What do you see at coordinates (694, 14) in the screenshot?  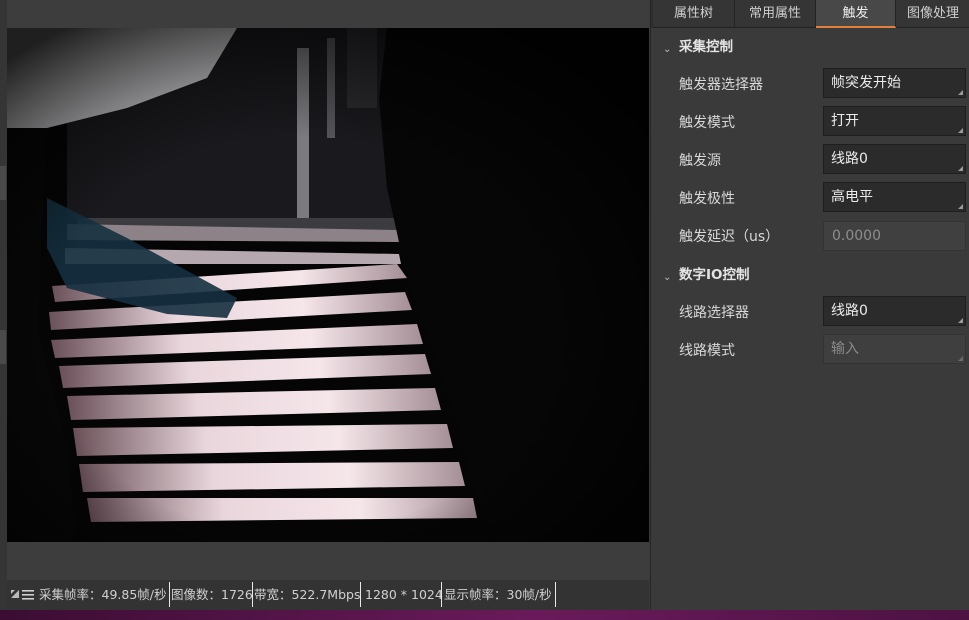 I see `tab-property-tree: 属性树` at bounding box center [694, 14].